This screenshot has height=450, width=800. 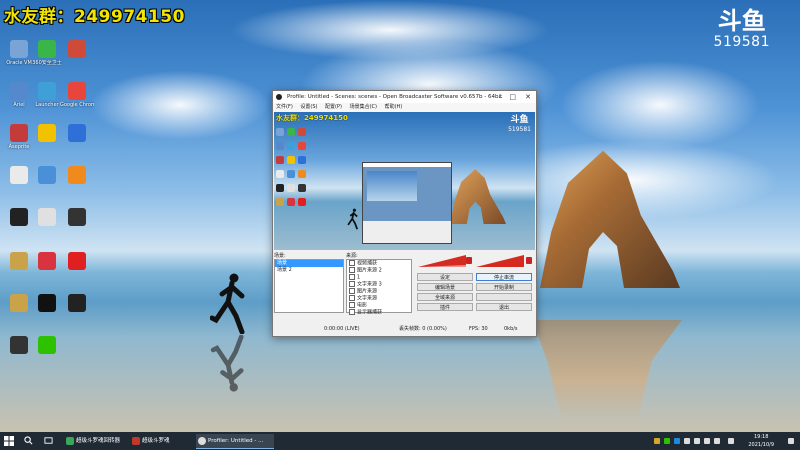 I want to click on obs-preview: 水友群：249974150 斗鱼 519581, so click(x=404, y=181).